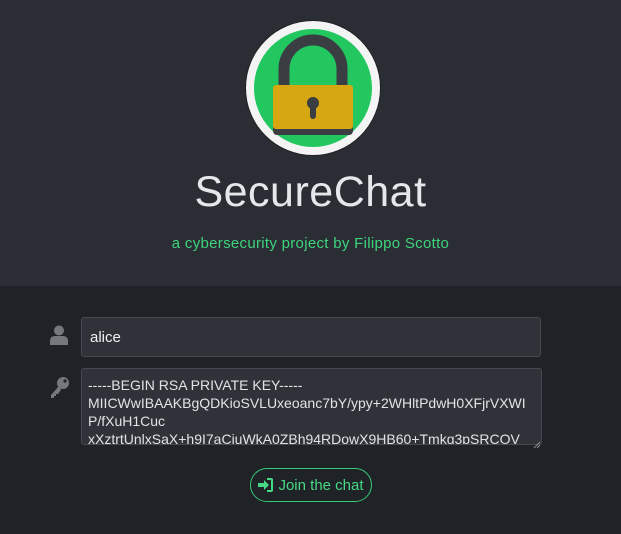  I want to click on resize-grip-icon, so click(537, 445).